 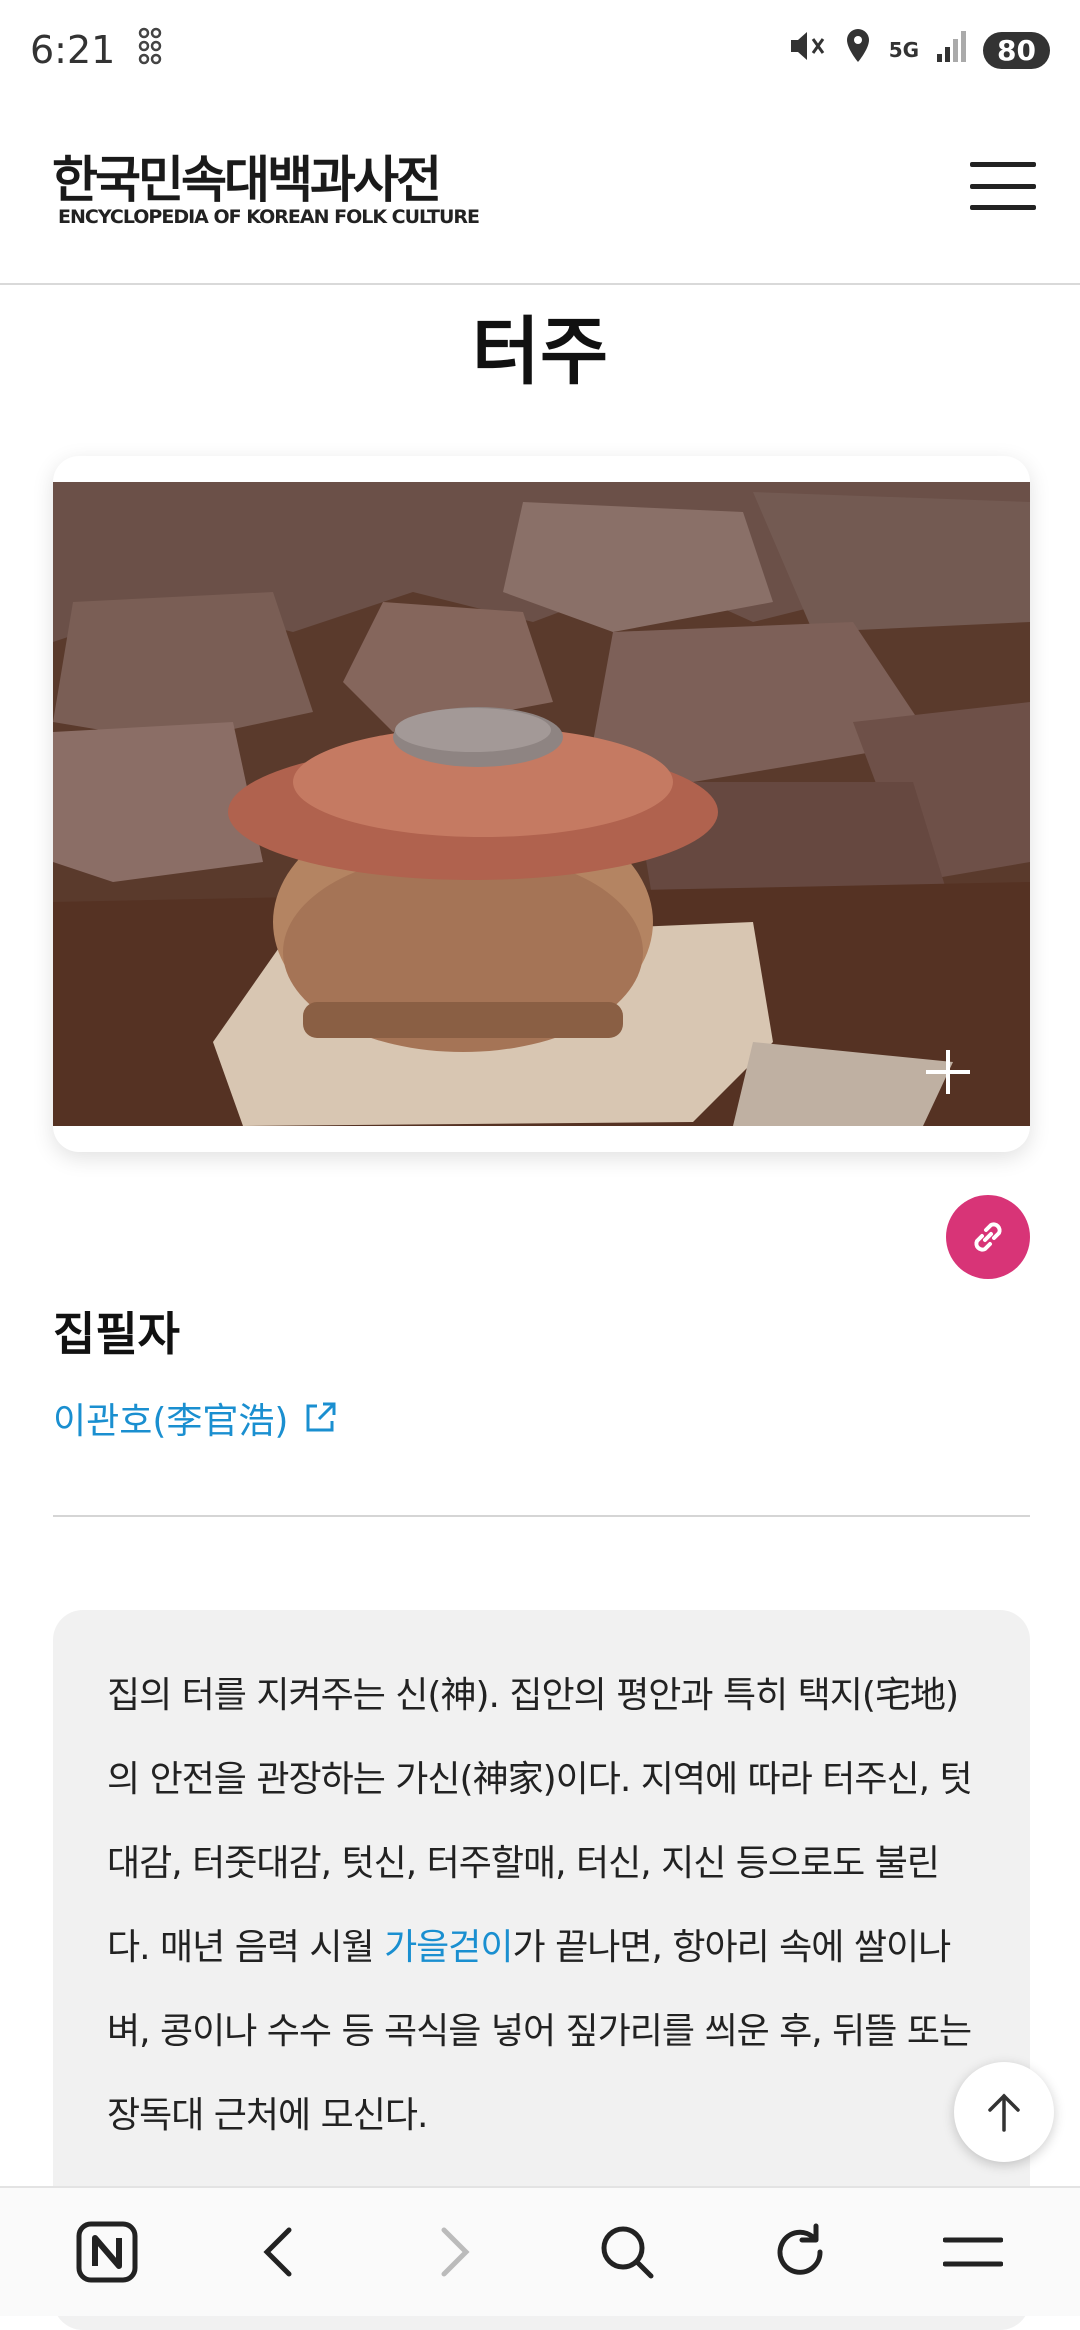 I want to click on mute-icon, so click(x=807, y=50).